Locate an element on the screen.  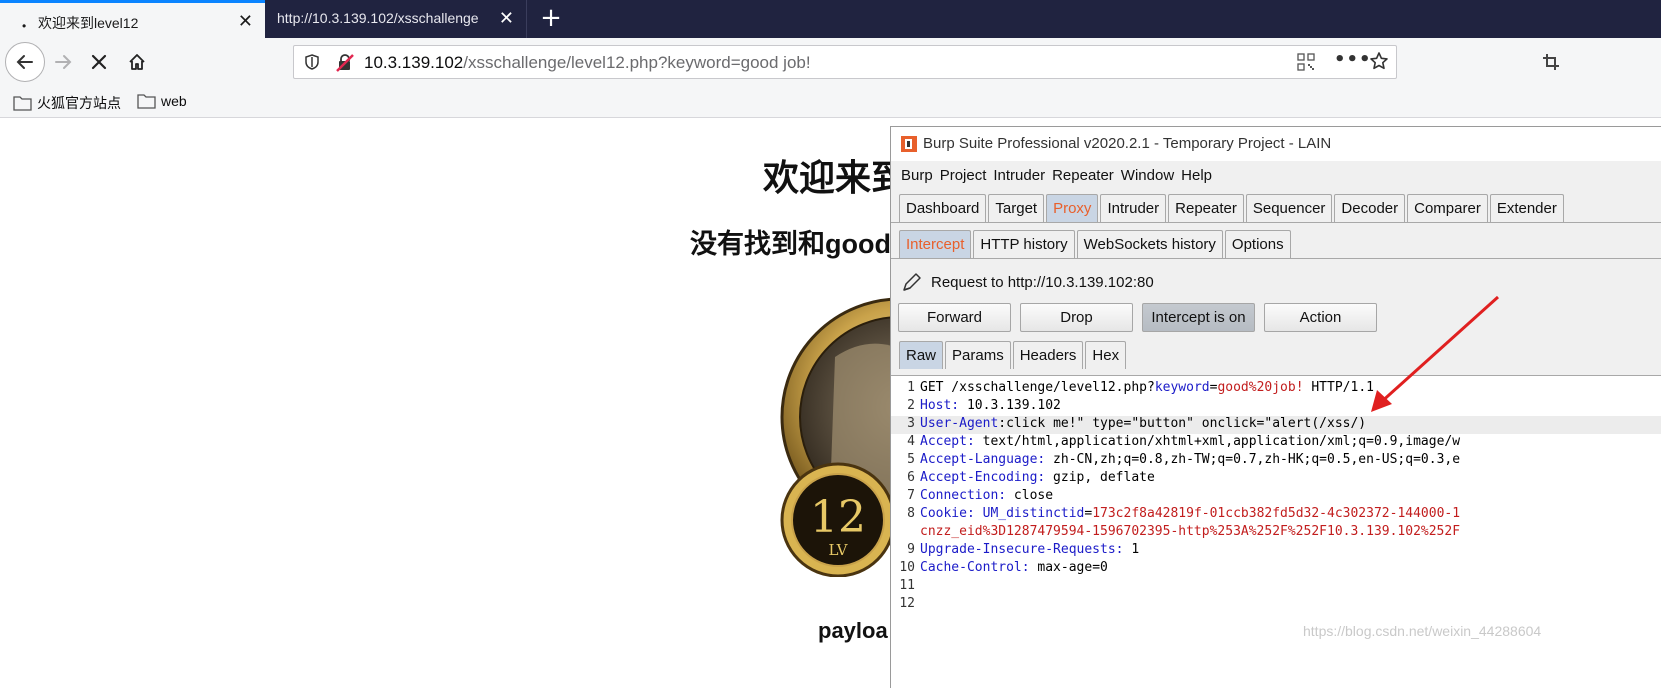
request-target-label: Request to http://10.3.139.102:80 is located at coordinates (1042, 282).